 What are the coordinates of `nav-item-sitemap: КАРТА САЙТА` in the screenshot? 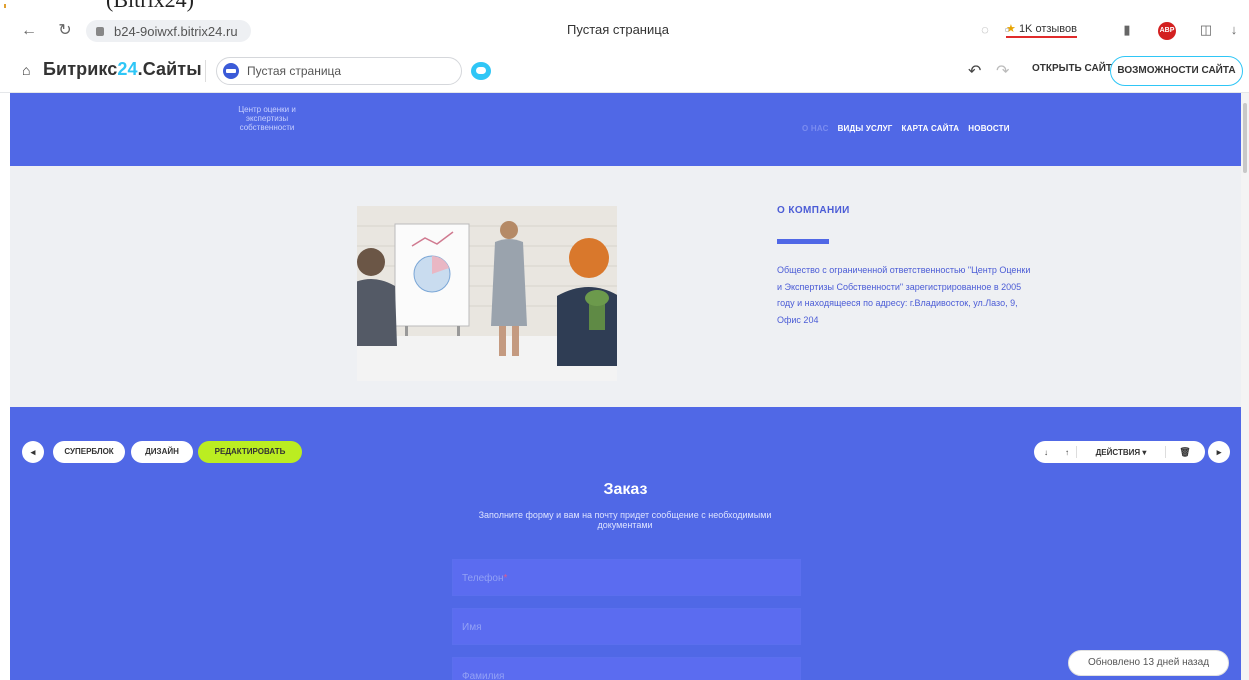 It's located at (931, 128).